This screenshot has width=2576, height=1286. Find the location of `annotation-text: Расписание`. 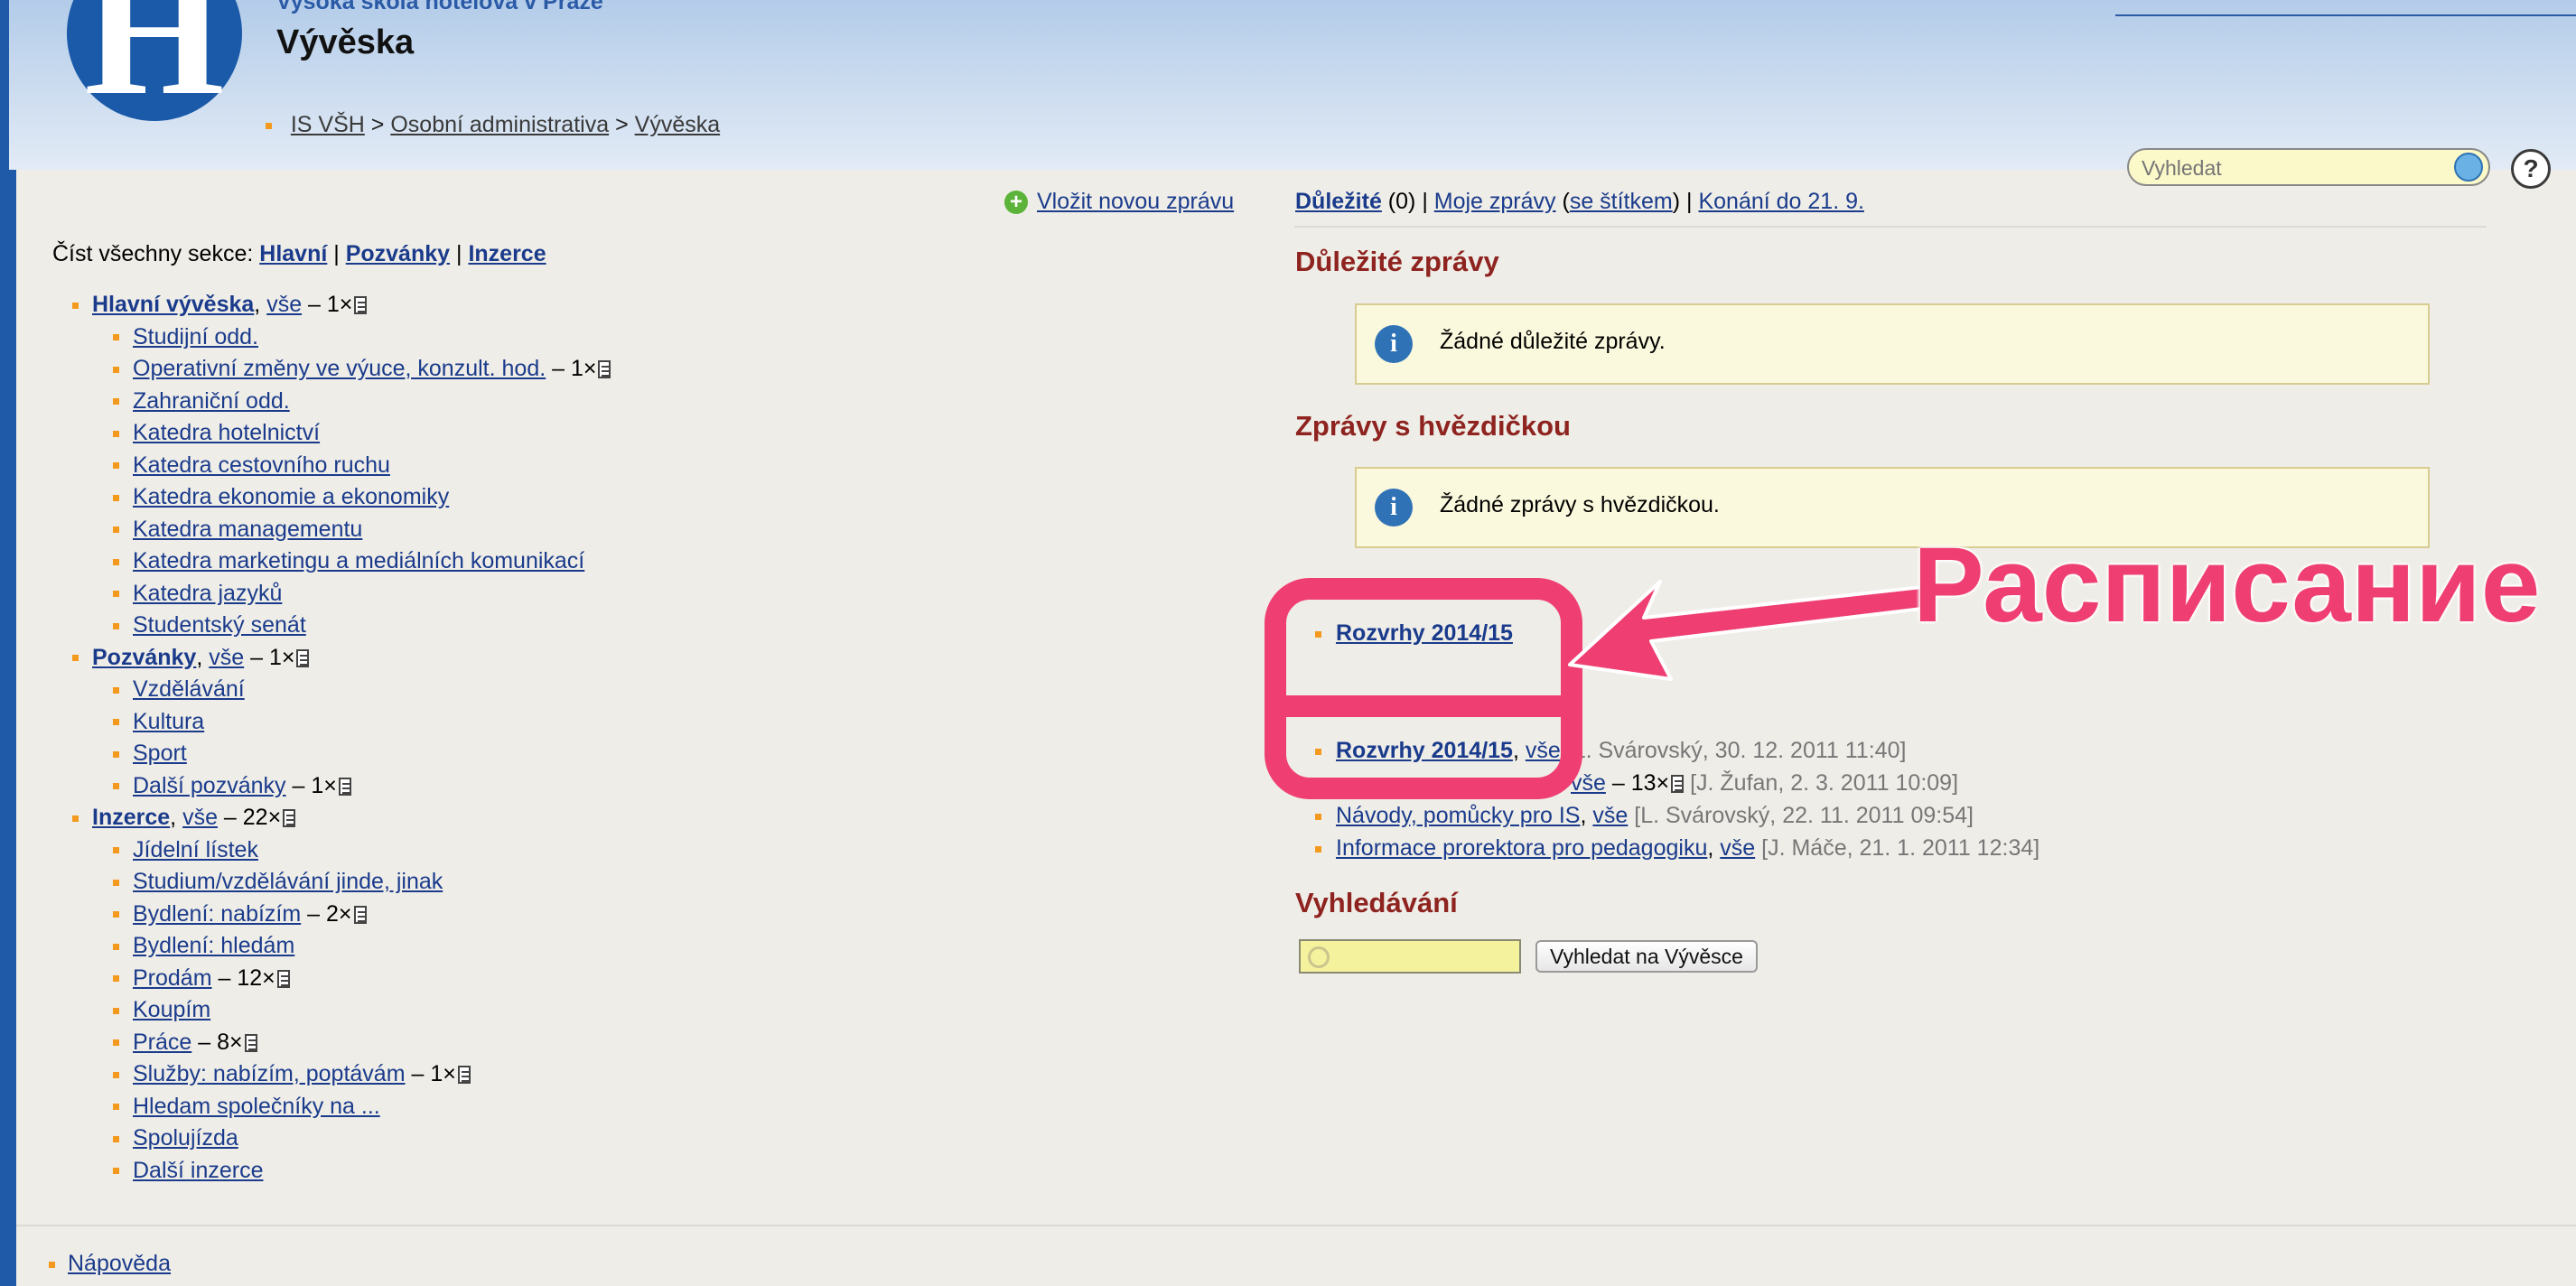

annotation-text: Расписание is located at coordinates (2227, 585).